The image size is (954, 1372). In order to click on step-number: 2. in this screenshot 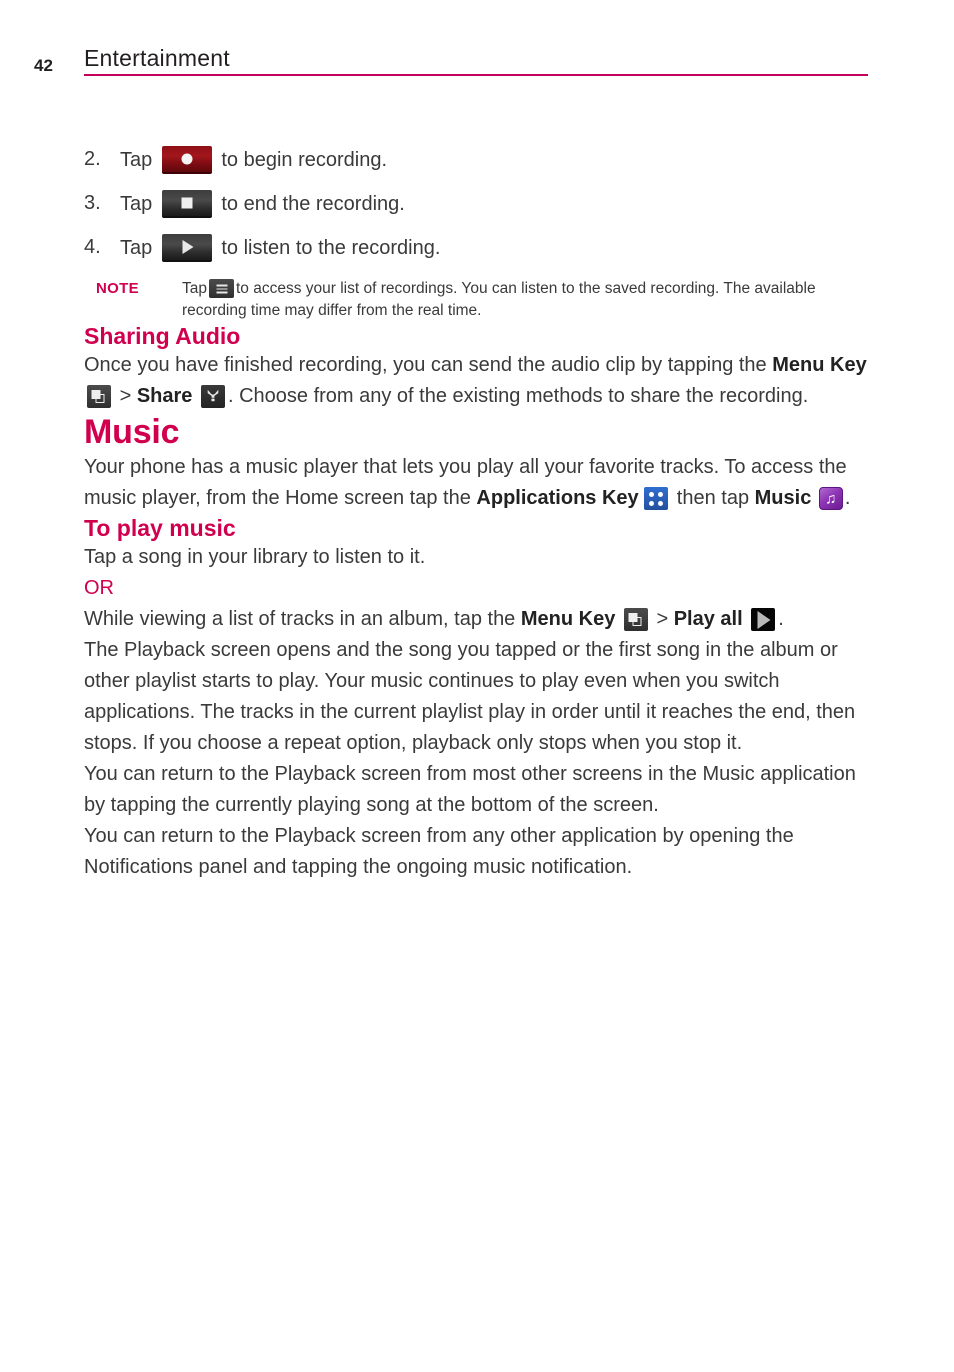, I will do `click(92, 159)`.